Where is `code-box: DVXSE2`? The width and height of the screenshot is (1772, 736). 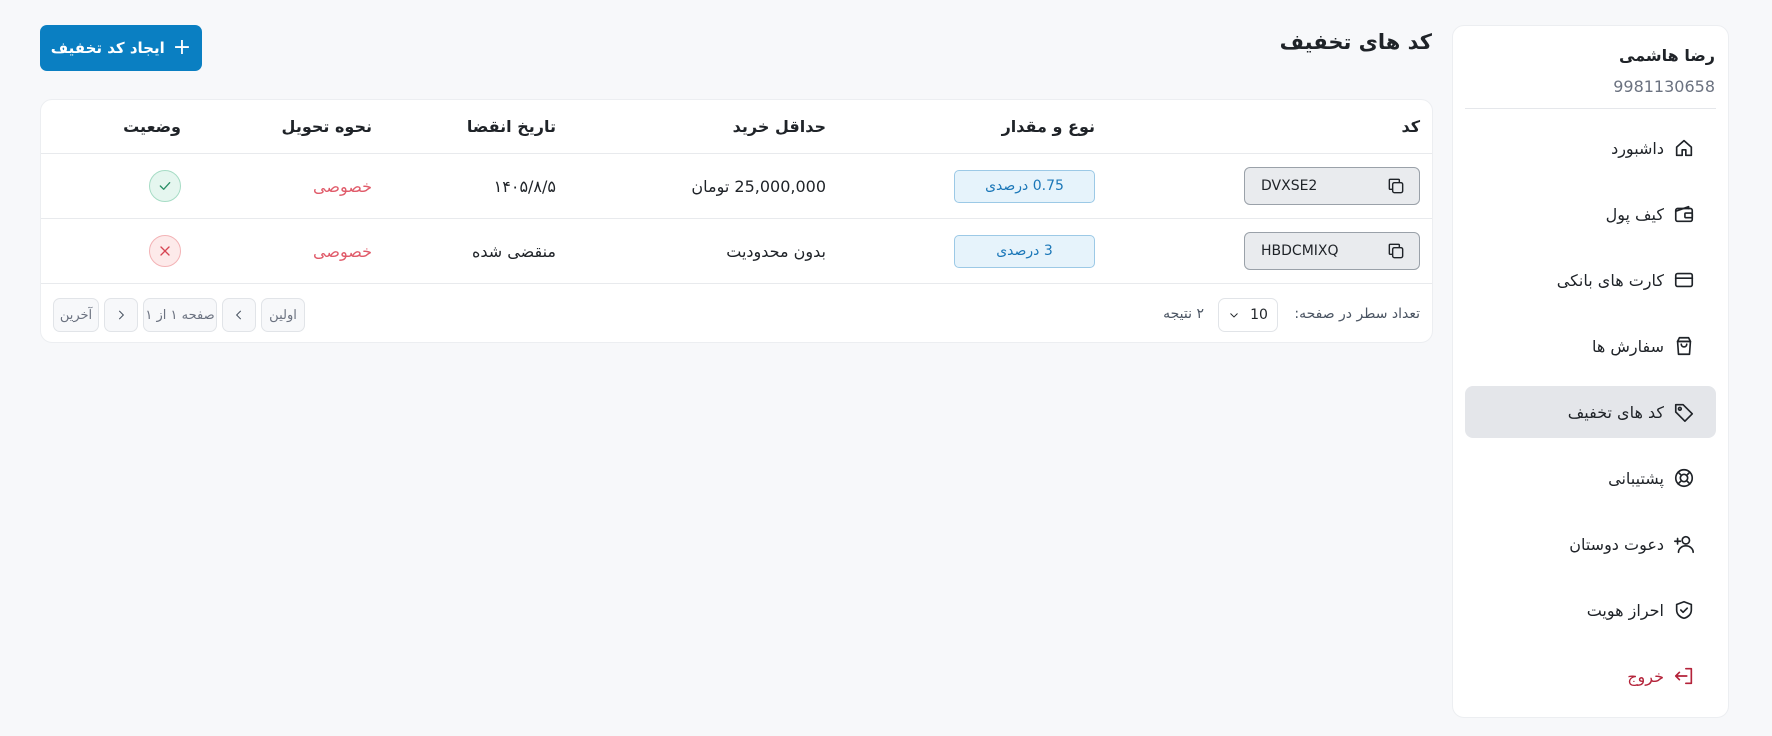
code-box: DVXSE2 is located at coordinates (1332, 186).